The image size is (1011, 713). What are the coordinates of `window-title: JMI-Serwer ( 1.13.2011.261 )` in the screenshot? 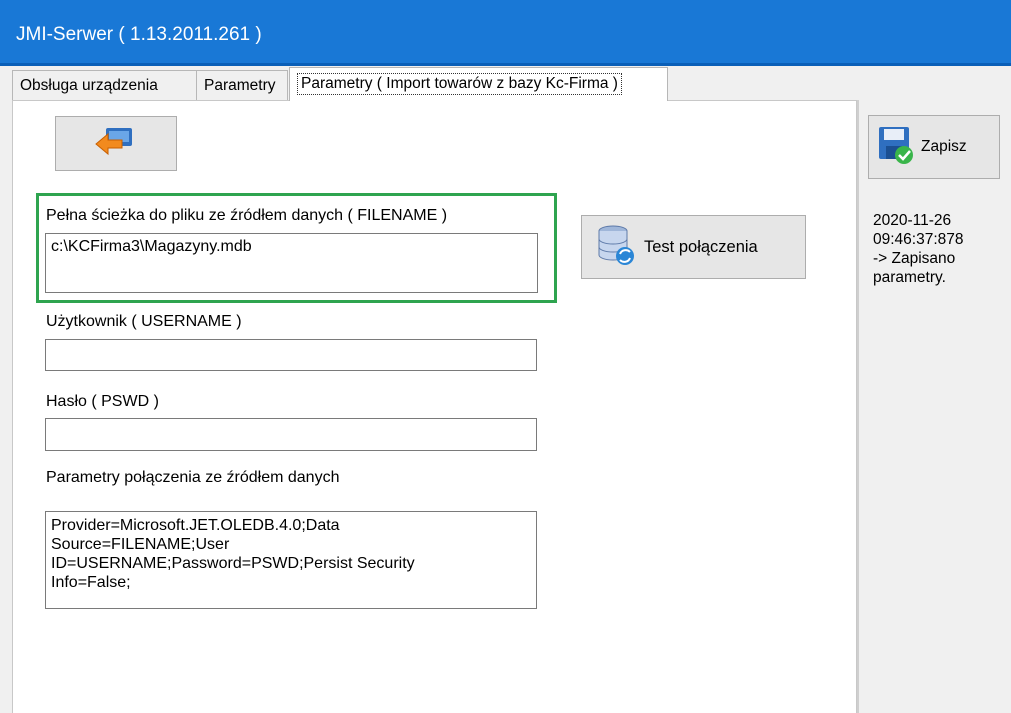 It's located at (139, 34).